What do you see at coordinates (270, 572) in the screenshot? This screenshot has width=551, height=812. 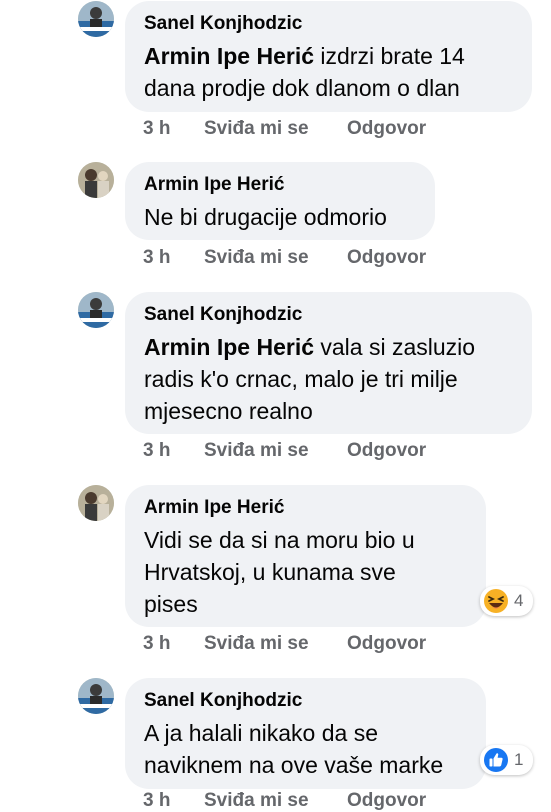 I see `comment-text-line: Hrvatskoj, u kunama sve` at bounding box center [270, 572].